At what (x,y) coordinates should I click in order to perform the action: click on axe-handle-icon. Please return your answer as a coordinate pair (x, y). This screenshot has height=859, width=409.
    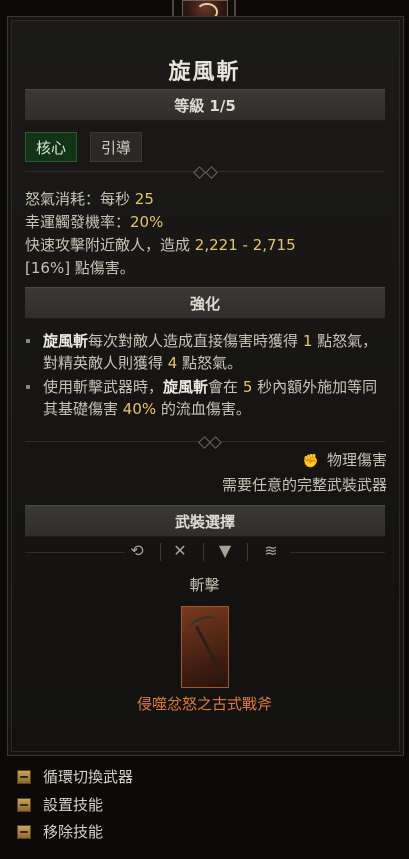
    Looking at the image, I should click on (210, 652).